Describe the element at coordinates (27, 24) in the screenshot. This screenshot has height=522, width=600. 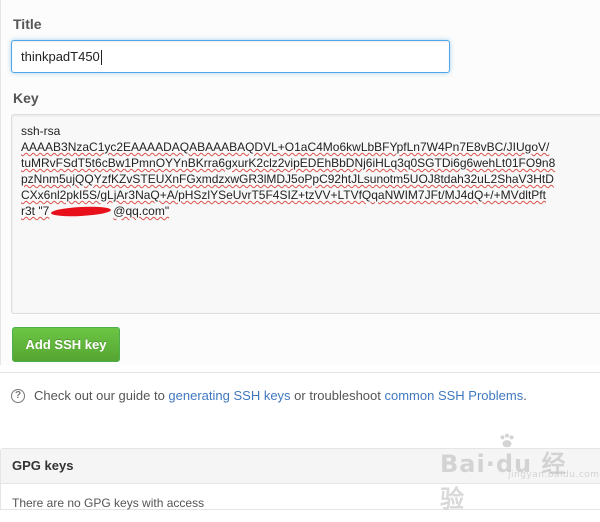
I see `title-label: Title` at that location.